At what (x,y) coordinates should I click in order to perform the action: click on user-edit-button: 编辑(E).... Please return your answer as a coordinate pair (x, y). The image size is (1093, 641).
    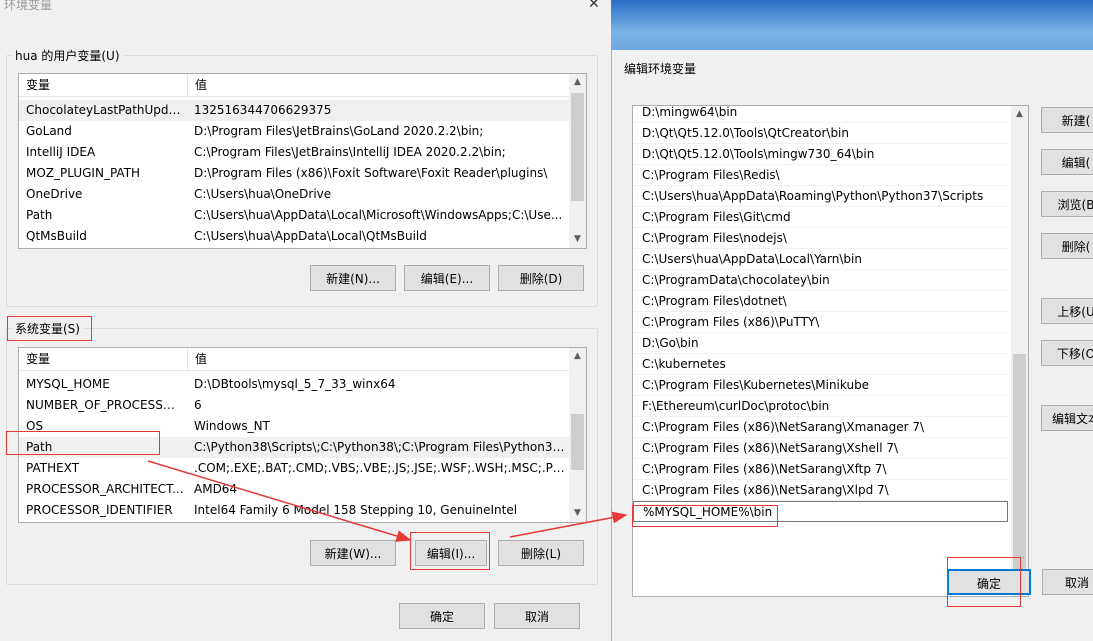
    Looking at the image, I should click on (447, 278).